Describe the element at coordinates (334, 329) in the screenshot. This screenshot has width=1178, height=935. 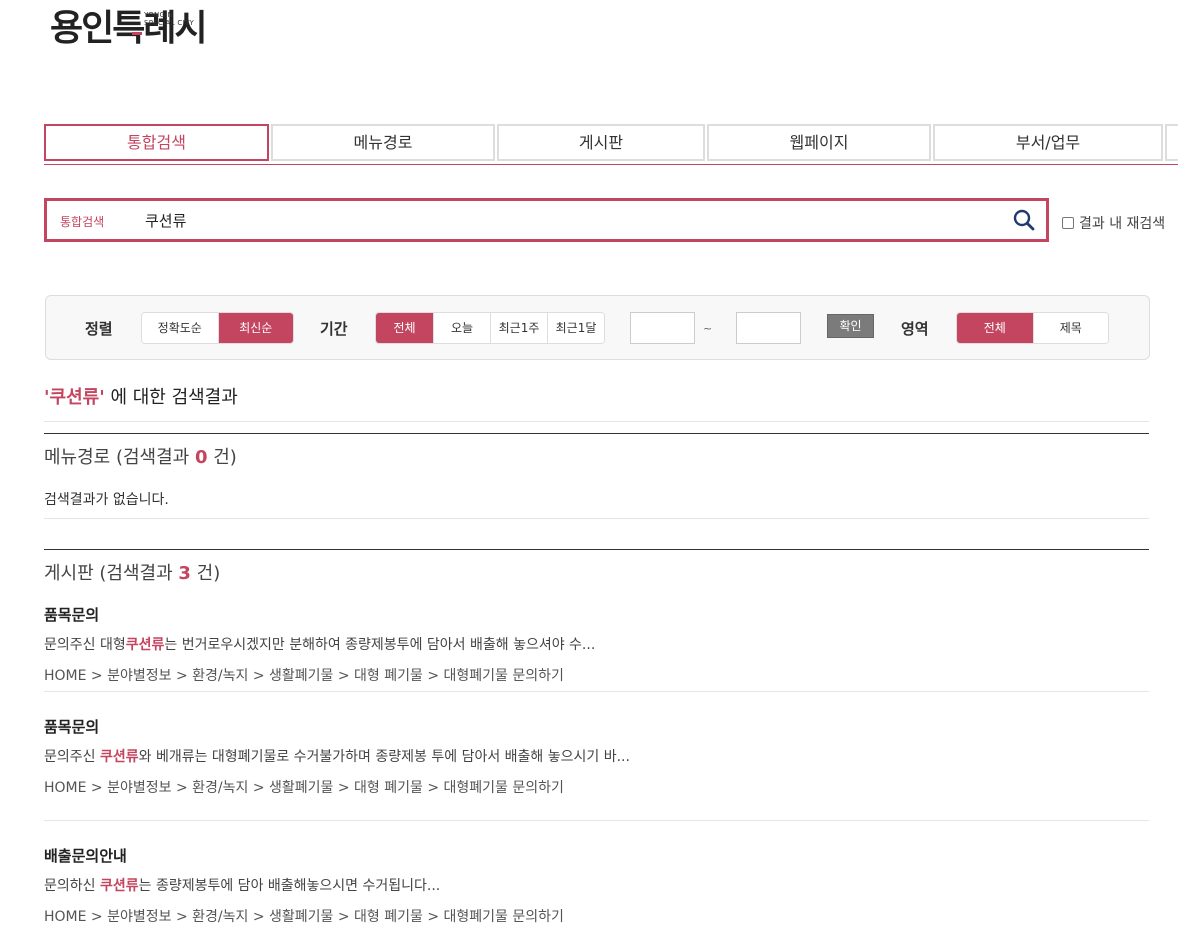
I see `period-label: 기간` at that location.